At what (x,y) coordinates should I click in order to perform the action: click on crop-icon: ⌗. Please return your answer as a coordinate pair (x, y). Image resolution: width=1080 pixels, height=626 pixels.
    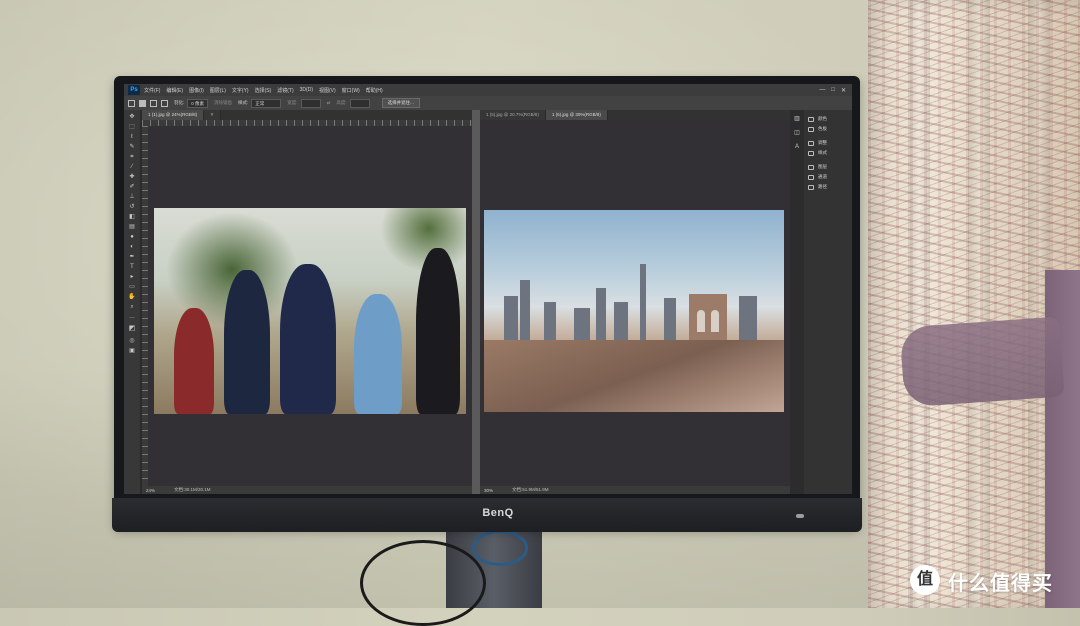
    Looking at the image, I should click on (132, 157).